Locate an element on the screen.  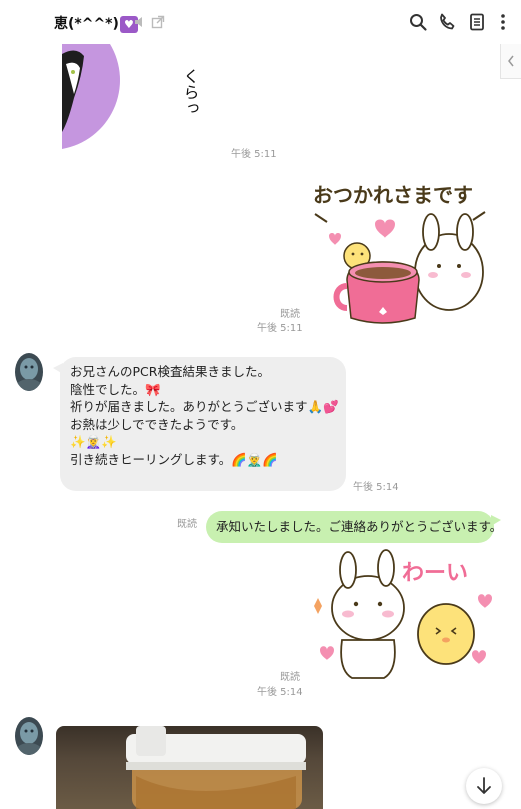
sticker-text: おつかれさまです is located at coordinates (393, 195).